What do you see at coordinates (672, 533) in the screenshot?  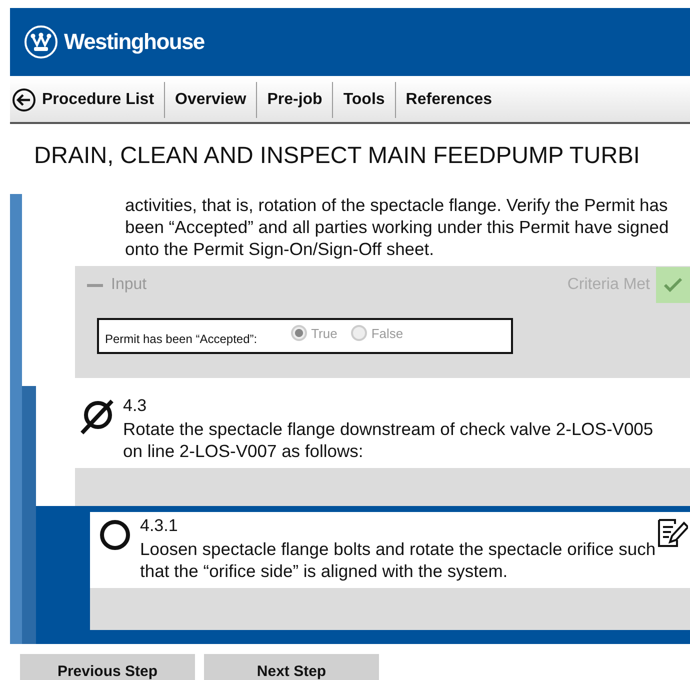 I see `notepad-pencil-icon` at bounding box center [672, 533].